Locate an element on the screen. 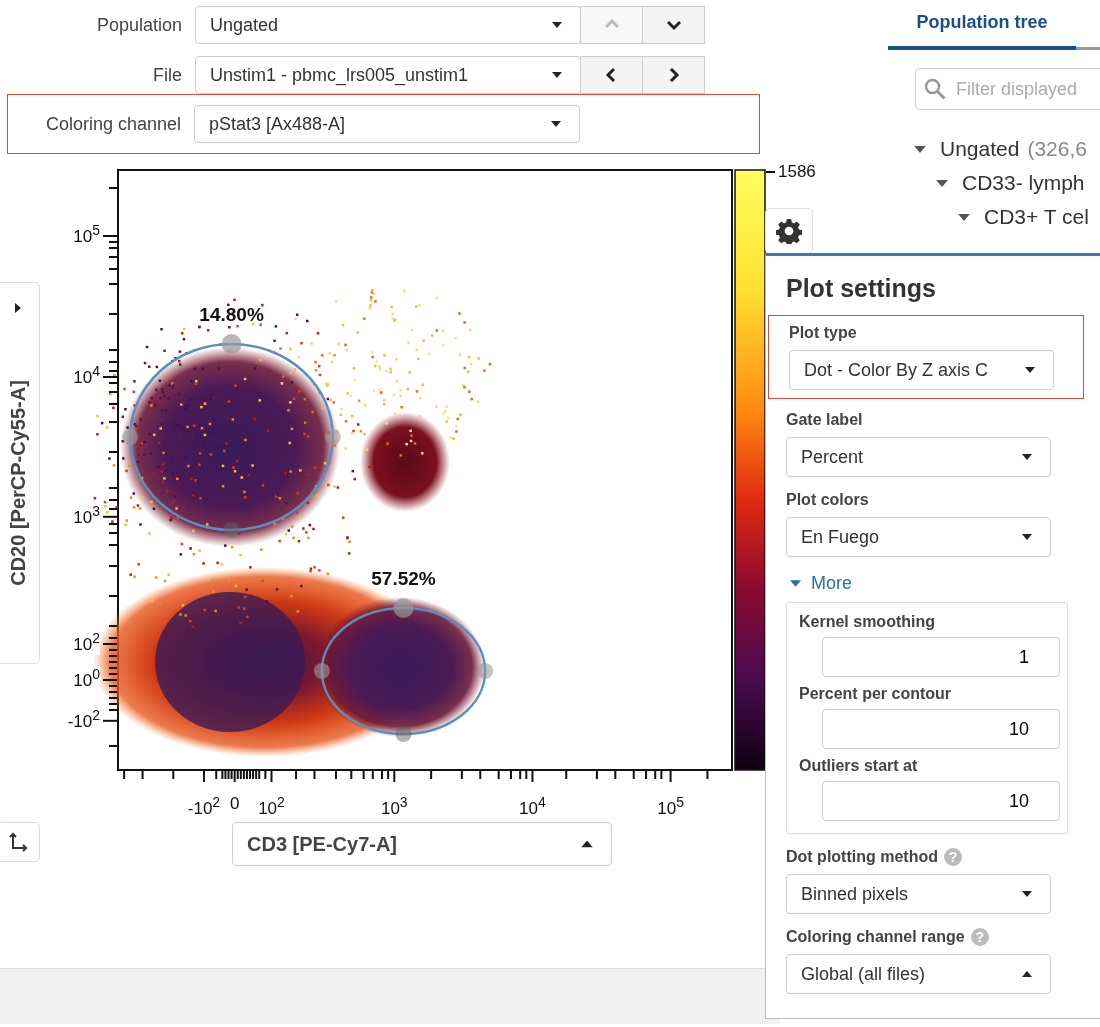  field-label: Coloring channel range is located at coordinates (875, 937).